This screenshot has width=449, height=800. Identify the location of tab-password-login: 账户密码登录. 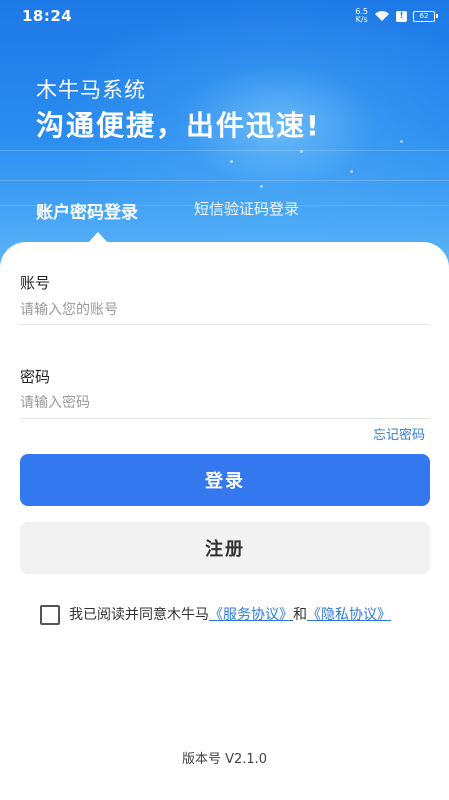
(87, 210).